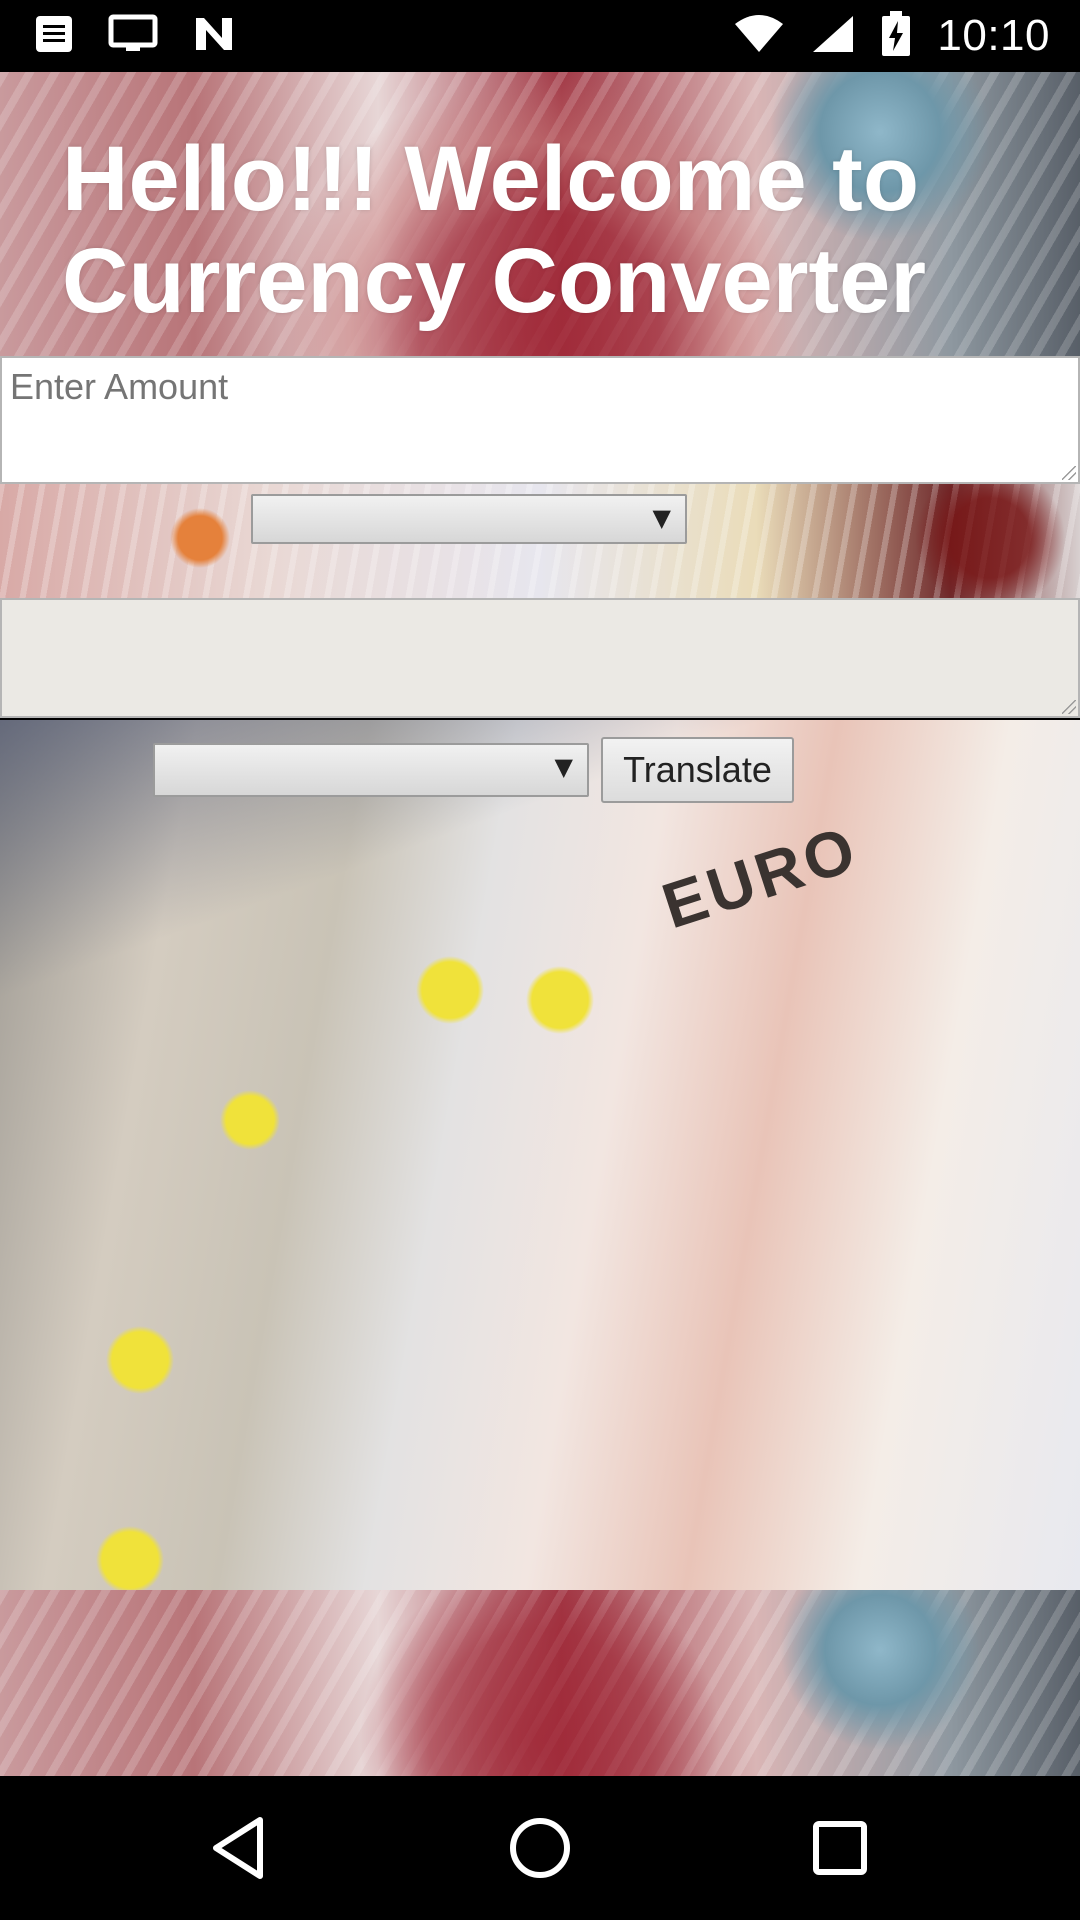 The width and height of the screenshot is (1080, 1920). I want to click on banknote-text: EURO, so click(760, 877).